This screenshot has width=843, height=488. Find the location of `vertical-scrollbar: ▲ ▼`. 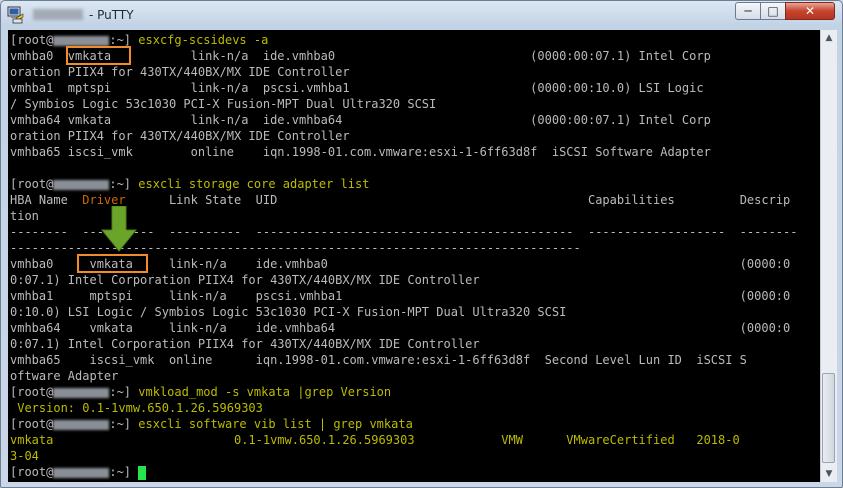

vertical-scrollbar: ▲ ▼ is located at coordinates (828, 256).